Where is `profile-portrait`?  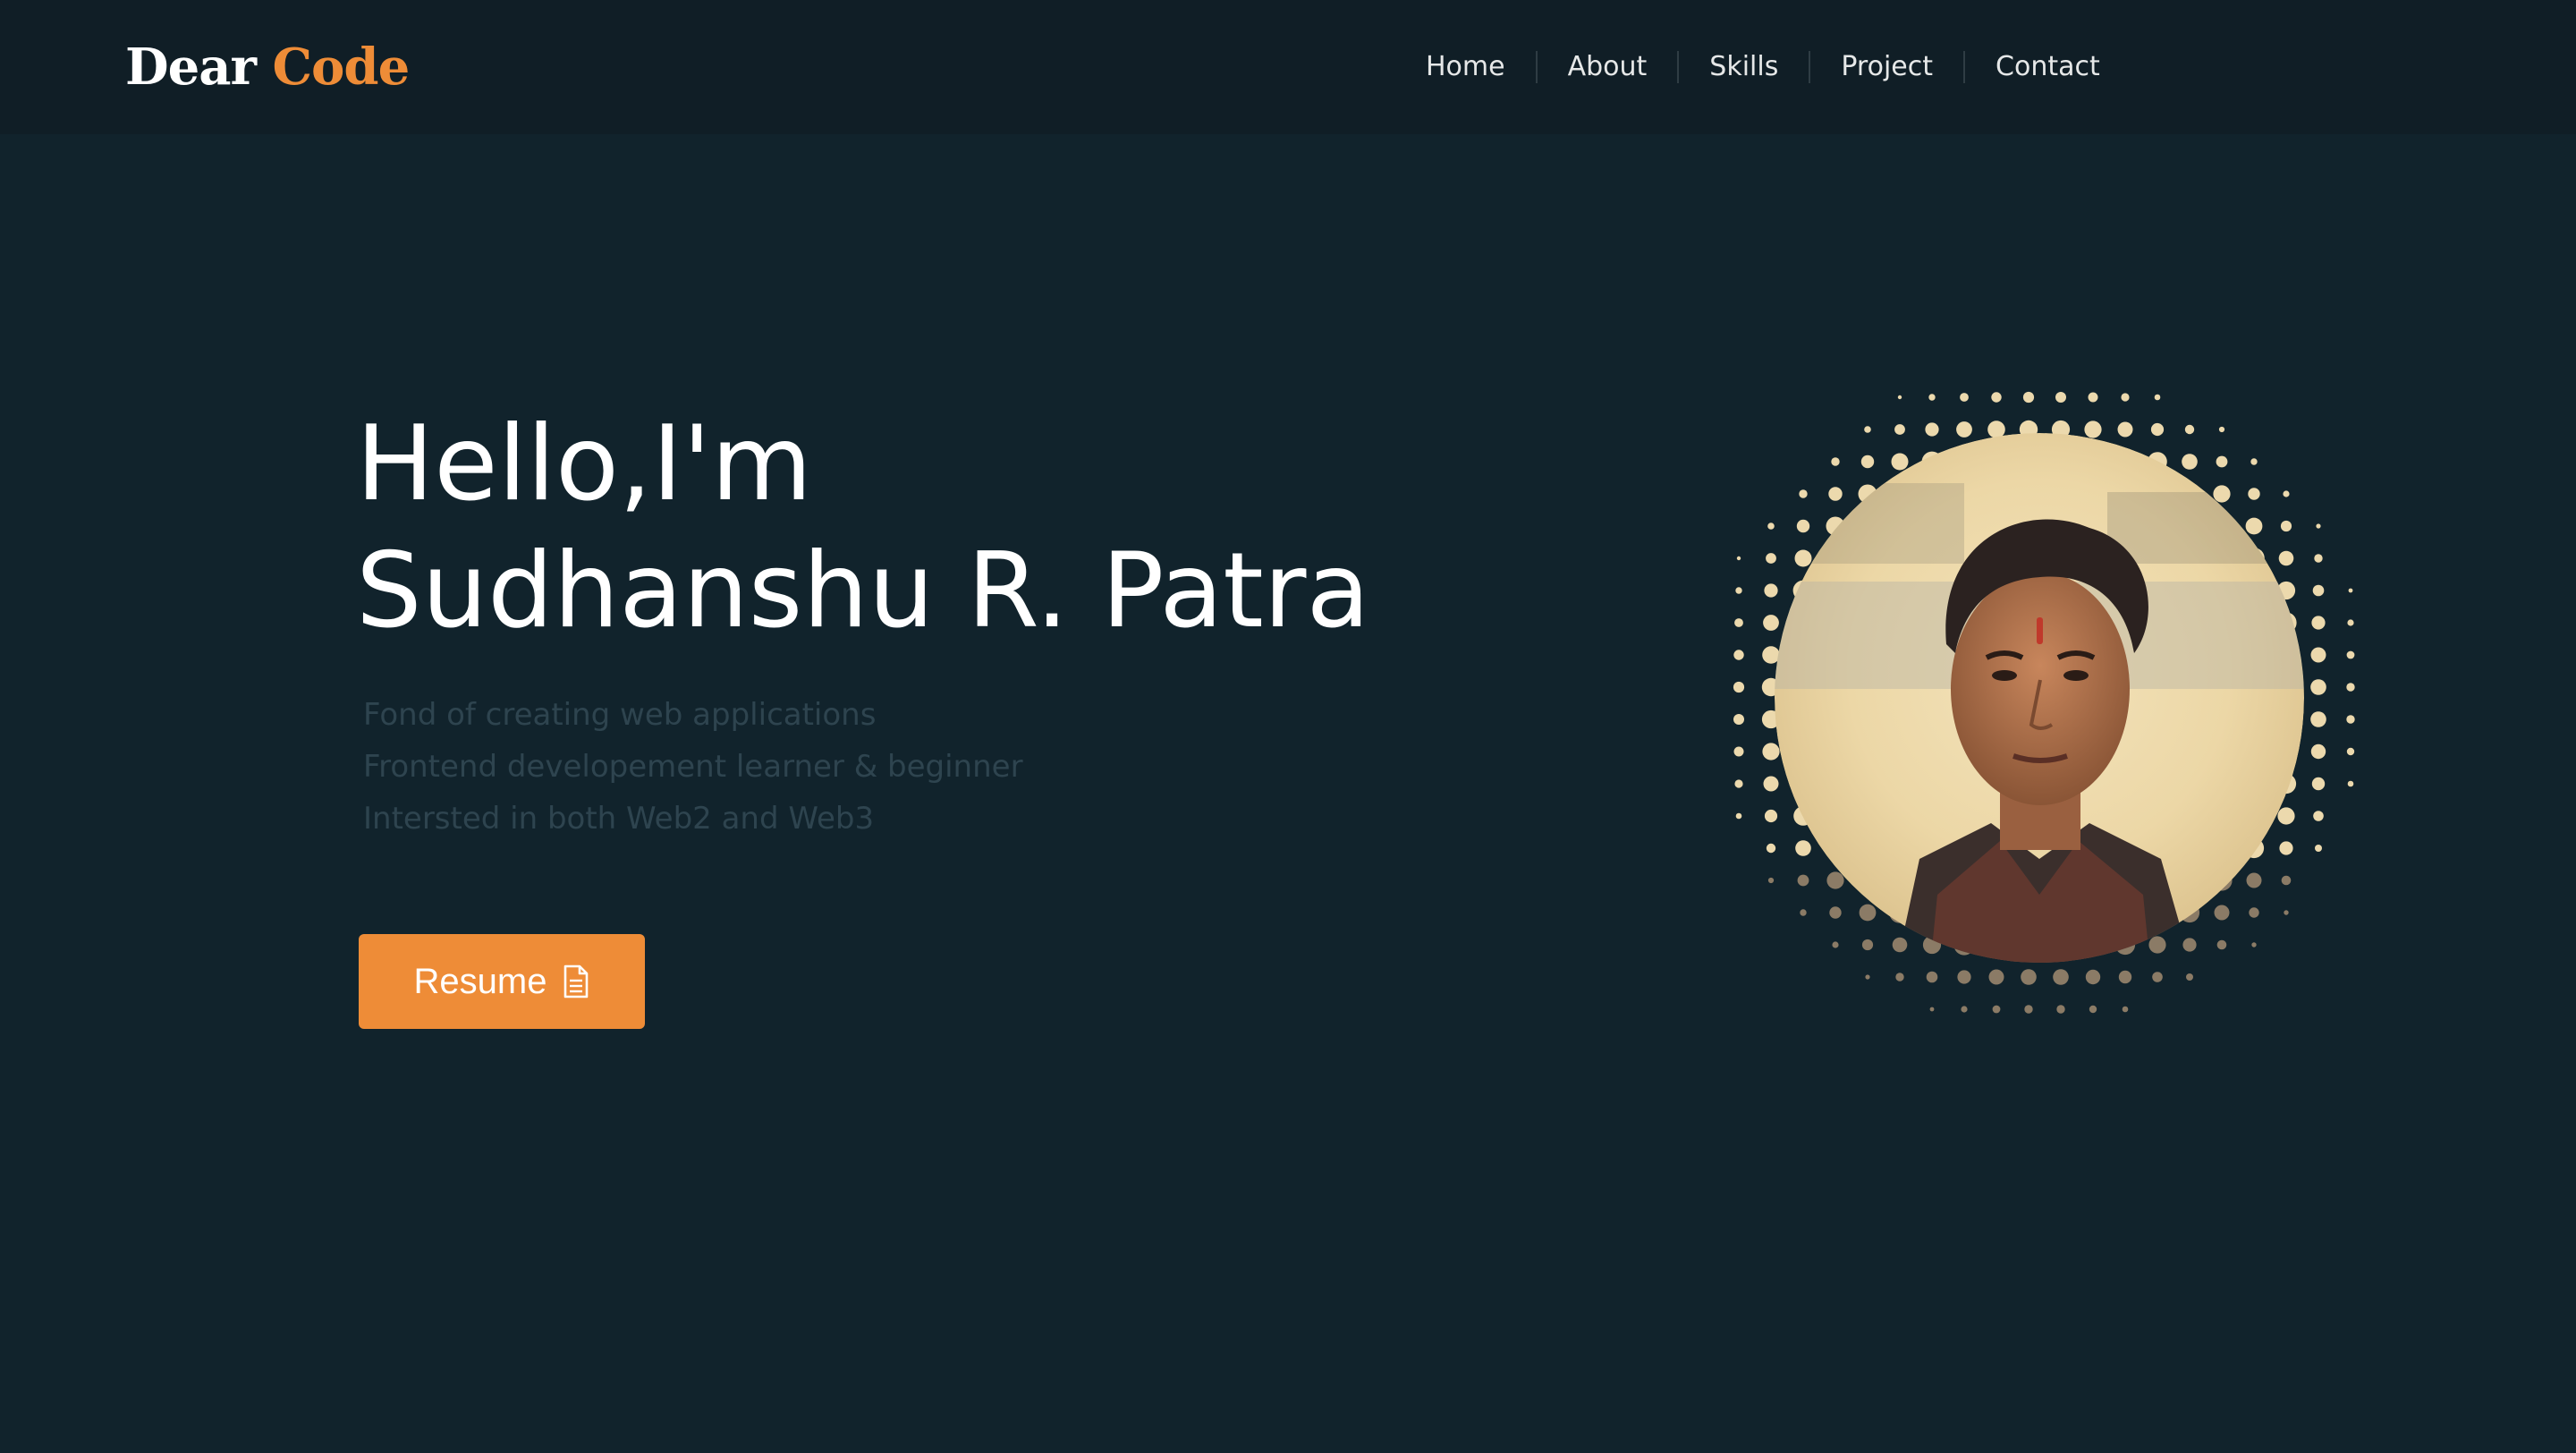
profile-portrait is located at coordinates (2044, 702).